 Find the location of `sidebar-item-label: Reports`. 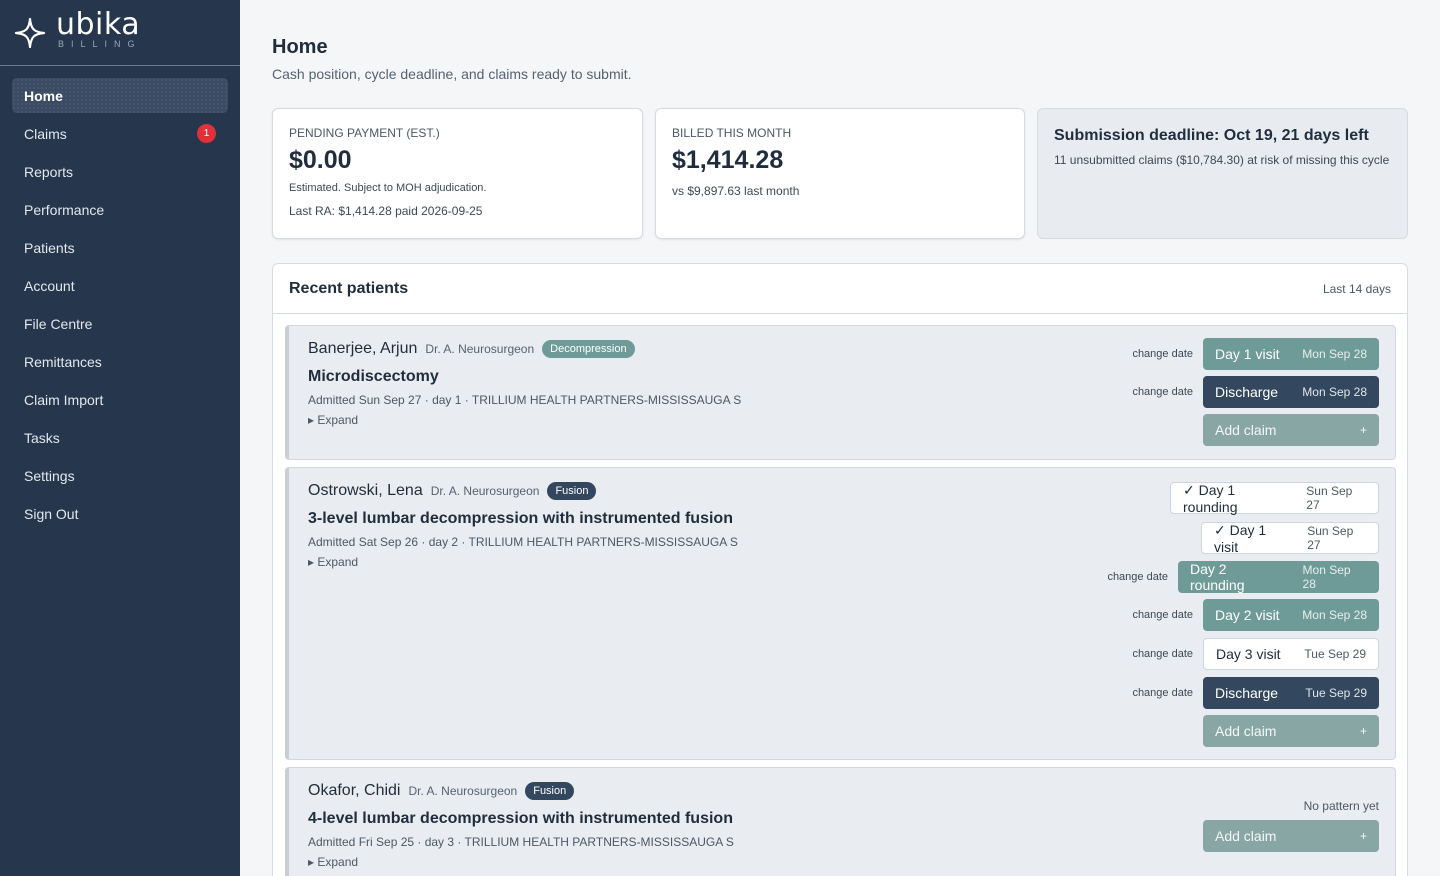

sidebar-item-label: Reports is located at coordinates (49, 171).